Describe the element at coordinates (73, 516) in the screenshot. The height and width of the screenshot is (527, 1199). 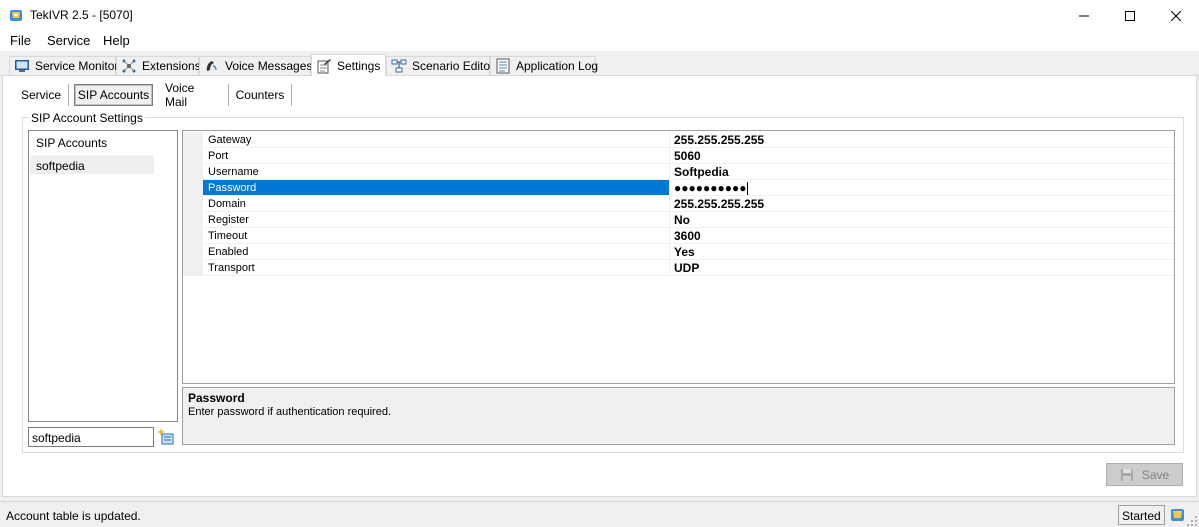
I see `status-message: Account table is updated.` at that location.